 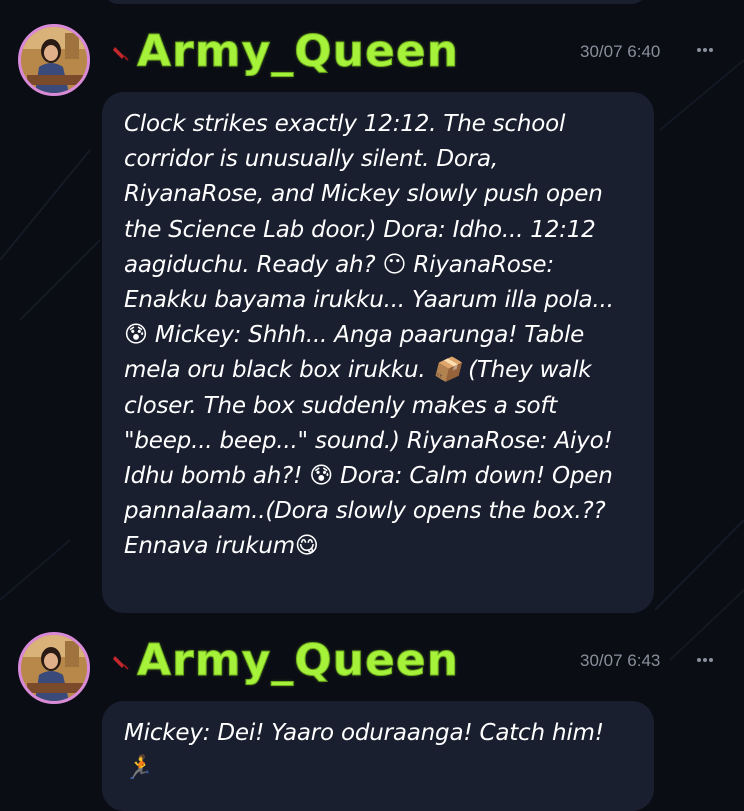 I want to click on timestamp: 30/07 6:40, so click(x=620, y=51).